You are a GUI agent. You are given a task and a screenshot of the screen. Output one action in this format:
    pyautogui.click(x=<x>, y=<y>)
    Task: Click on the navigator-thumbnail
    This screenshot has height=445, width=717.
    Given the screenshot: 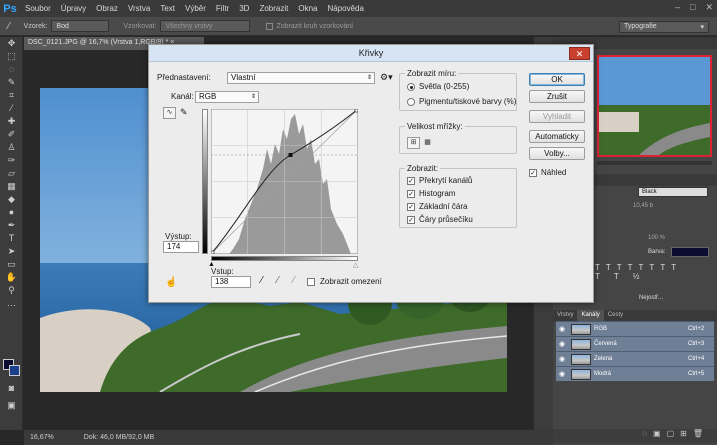 What is the action you would take?
    pyautogui.click(x=654, y=106)
    